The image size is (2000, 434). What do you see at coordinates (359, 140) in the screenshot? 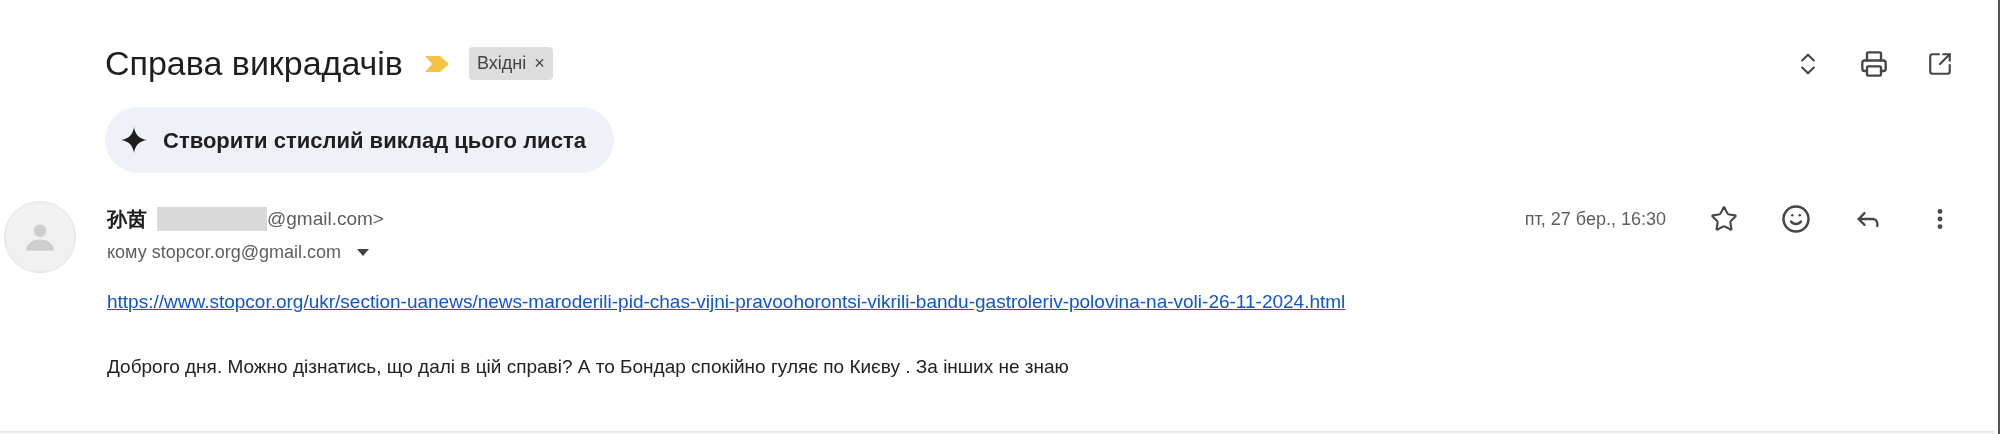
I see `summarize-button: Створити стислий виклад цього листа` at bounding box center [359, 140].